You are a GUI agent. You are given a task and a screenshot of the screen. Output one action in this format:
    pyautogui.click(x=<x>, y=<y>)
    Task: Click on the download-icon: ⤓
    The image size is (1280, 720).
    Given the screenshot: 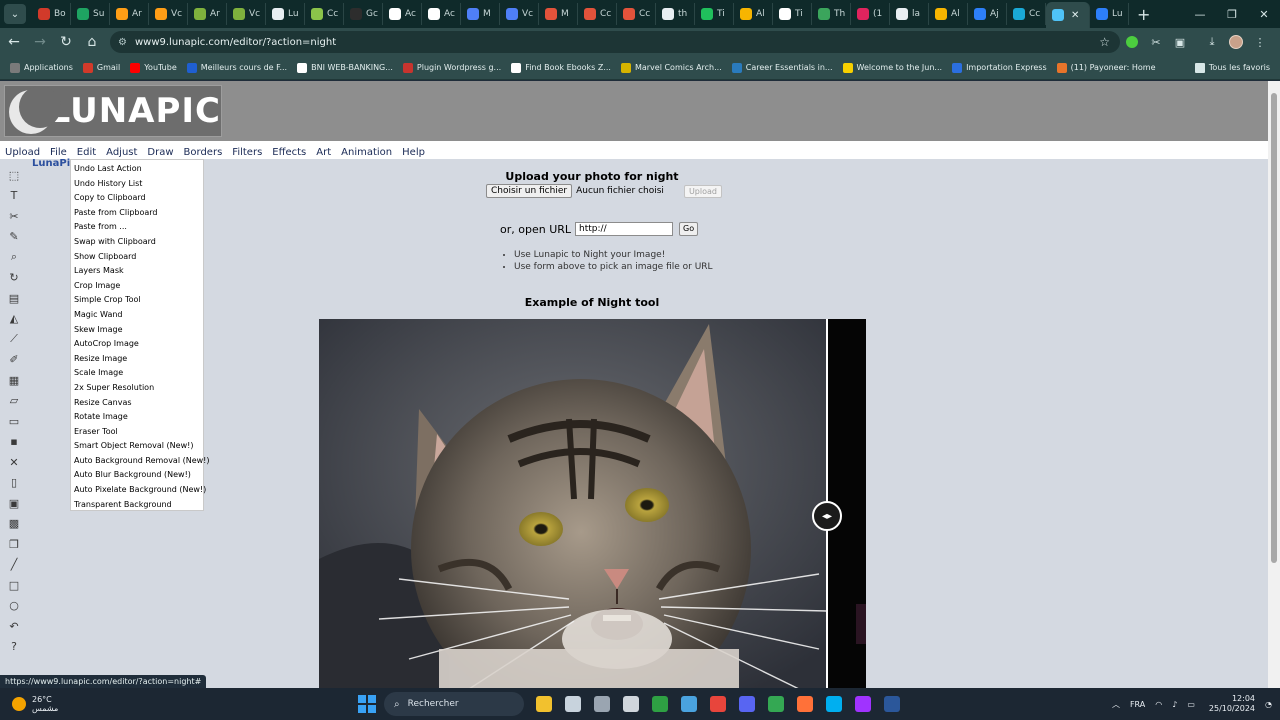 What is the action you would take?
    pyautogui.click(x=1212, y=42)
    